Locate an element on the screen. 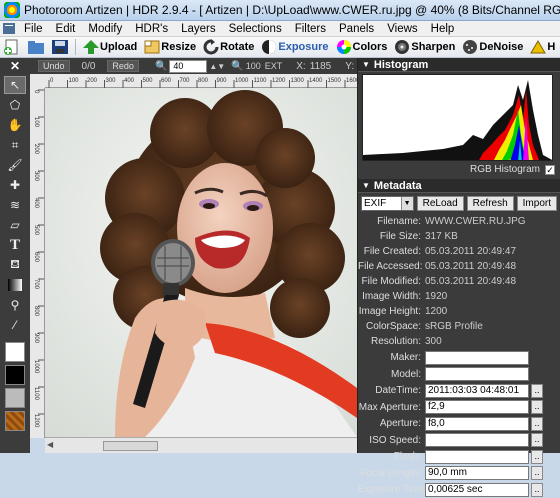 This screenshot has width=560, height=498. menu-hdrs: HDR's is located at coordinates (152, 29).